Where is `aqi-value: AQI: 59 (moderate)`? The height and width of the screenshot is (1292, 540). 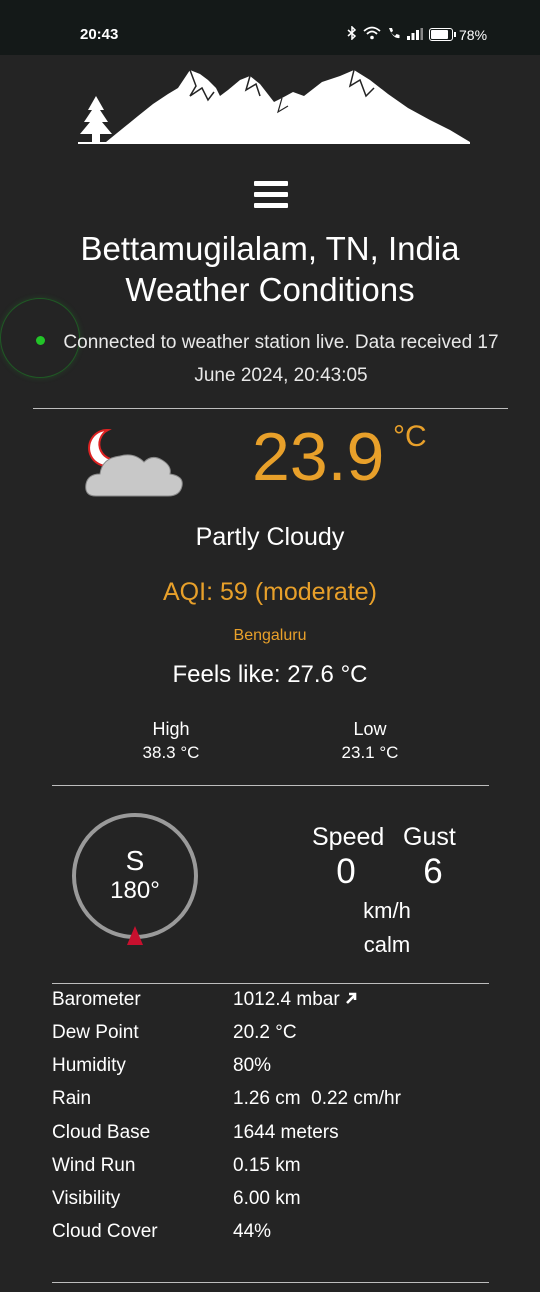
aqi-value: AQI: 59 (moderate) is located at coordinates (270, 592).